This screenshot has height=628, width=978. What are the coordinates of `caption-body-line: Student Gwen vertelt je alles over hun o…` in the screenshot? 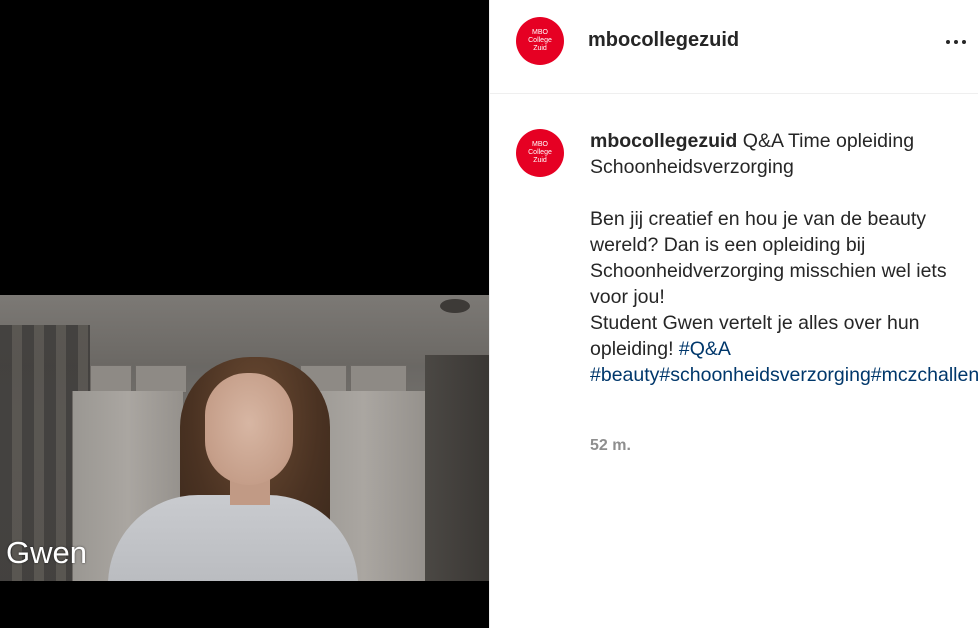 It's located at (755, 336).